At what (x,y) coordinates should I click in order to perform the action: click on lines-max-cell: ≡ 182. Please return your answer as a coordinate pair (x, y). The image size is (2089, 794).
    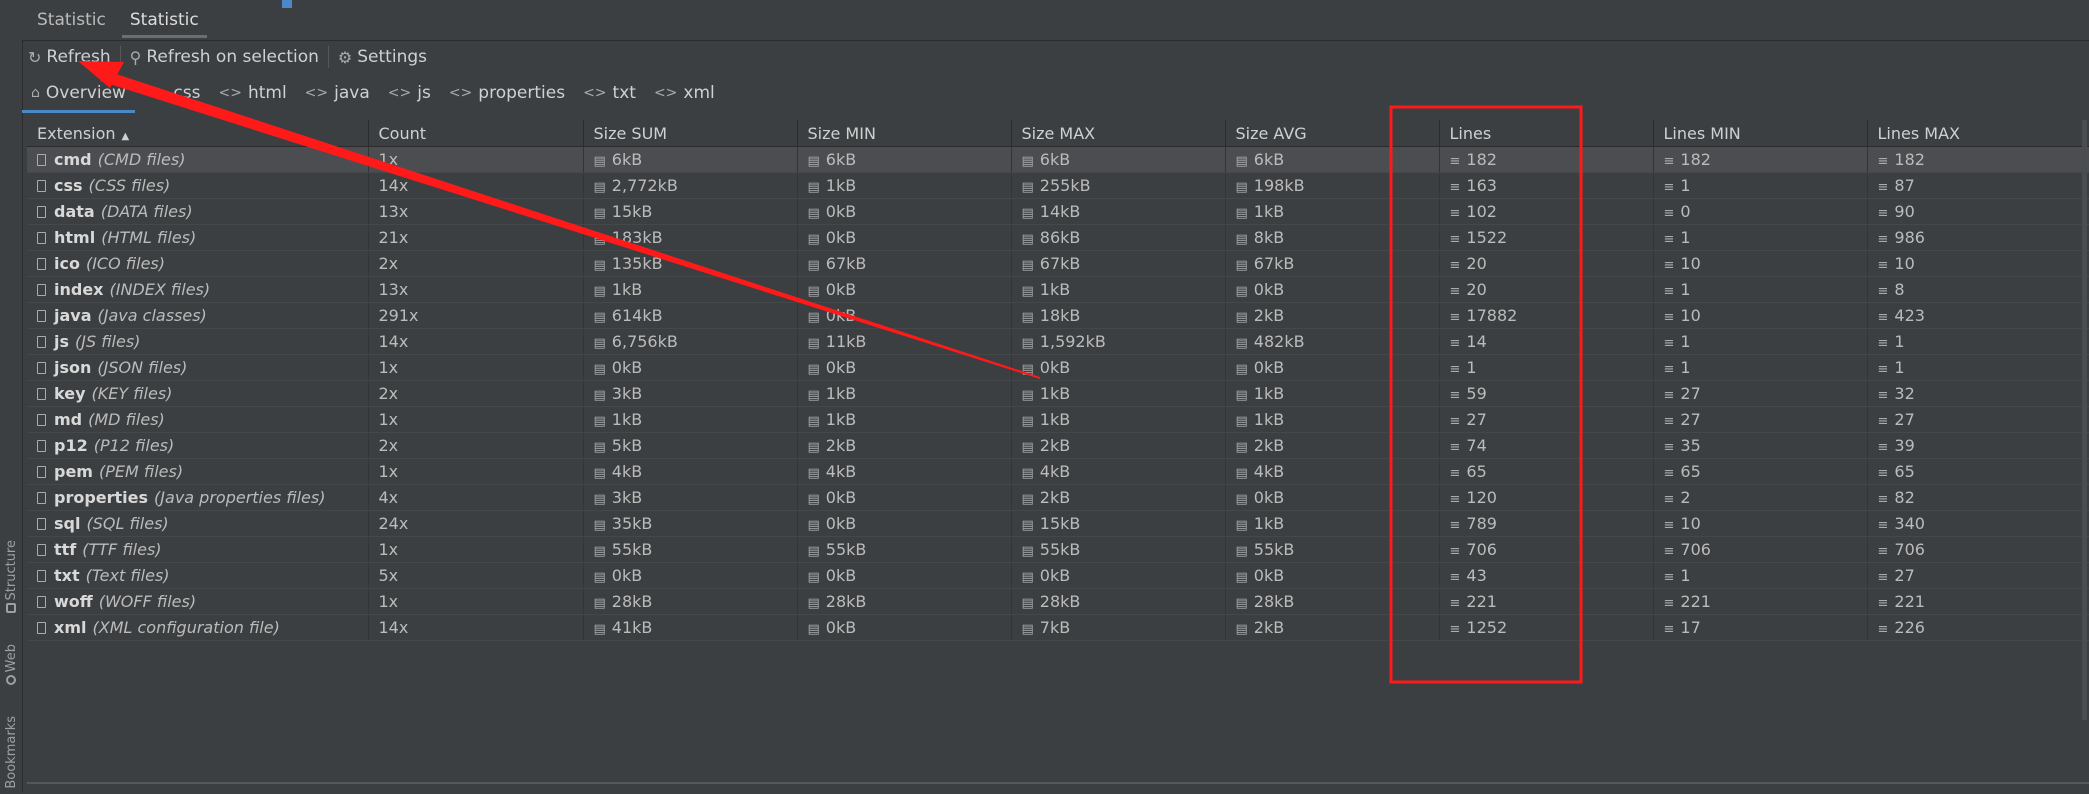
    Looking at the image, I should click on (1978, 159).